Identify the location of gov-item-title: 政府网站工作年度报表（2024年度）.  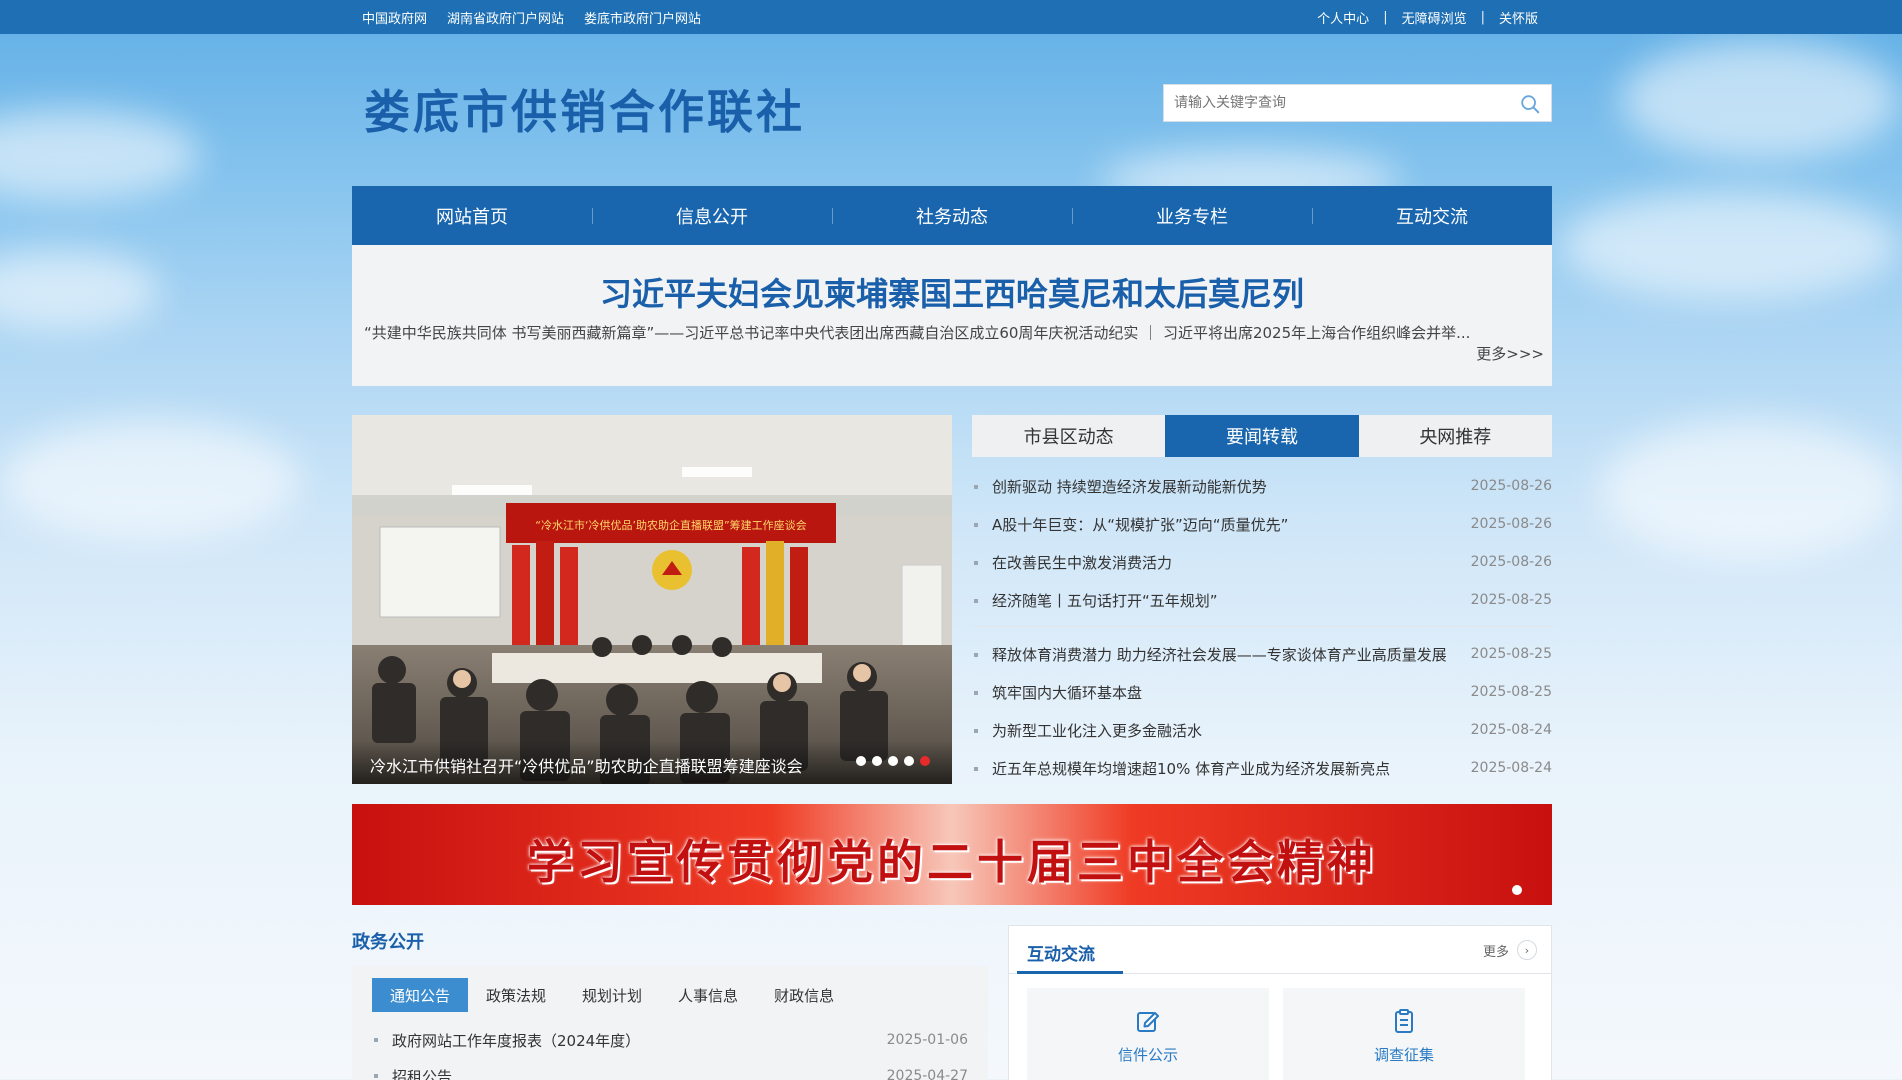
(516, 1040).